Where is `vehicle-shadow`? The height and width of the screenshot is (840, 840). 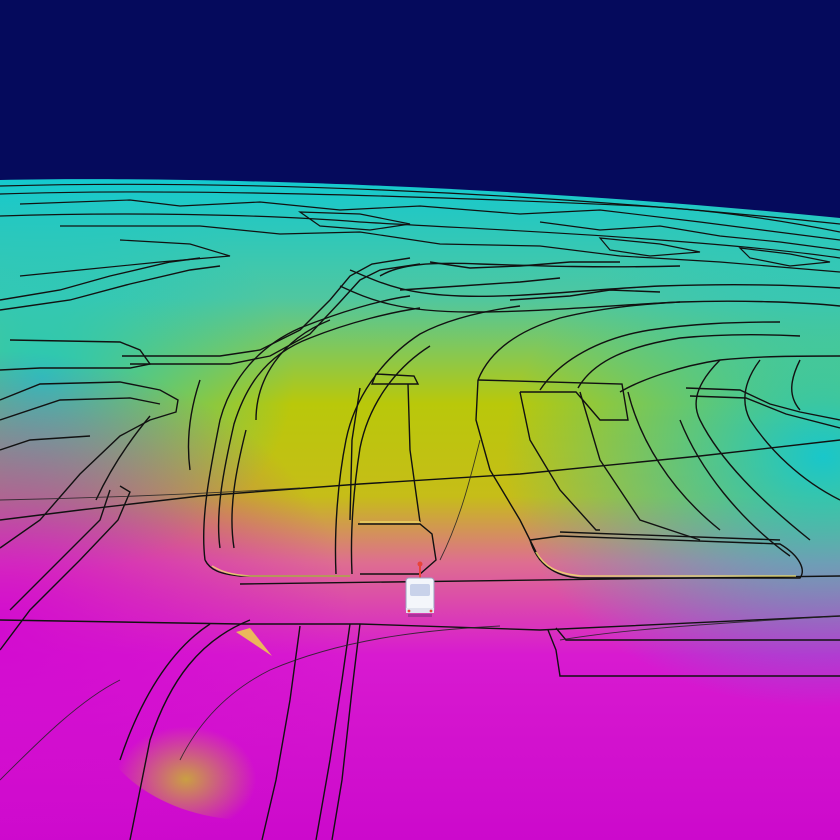 vehicle-shadow is located at coordinates (420, 615).